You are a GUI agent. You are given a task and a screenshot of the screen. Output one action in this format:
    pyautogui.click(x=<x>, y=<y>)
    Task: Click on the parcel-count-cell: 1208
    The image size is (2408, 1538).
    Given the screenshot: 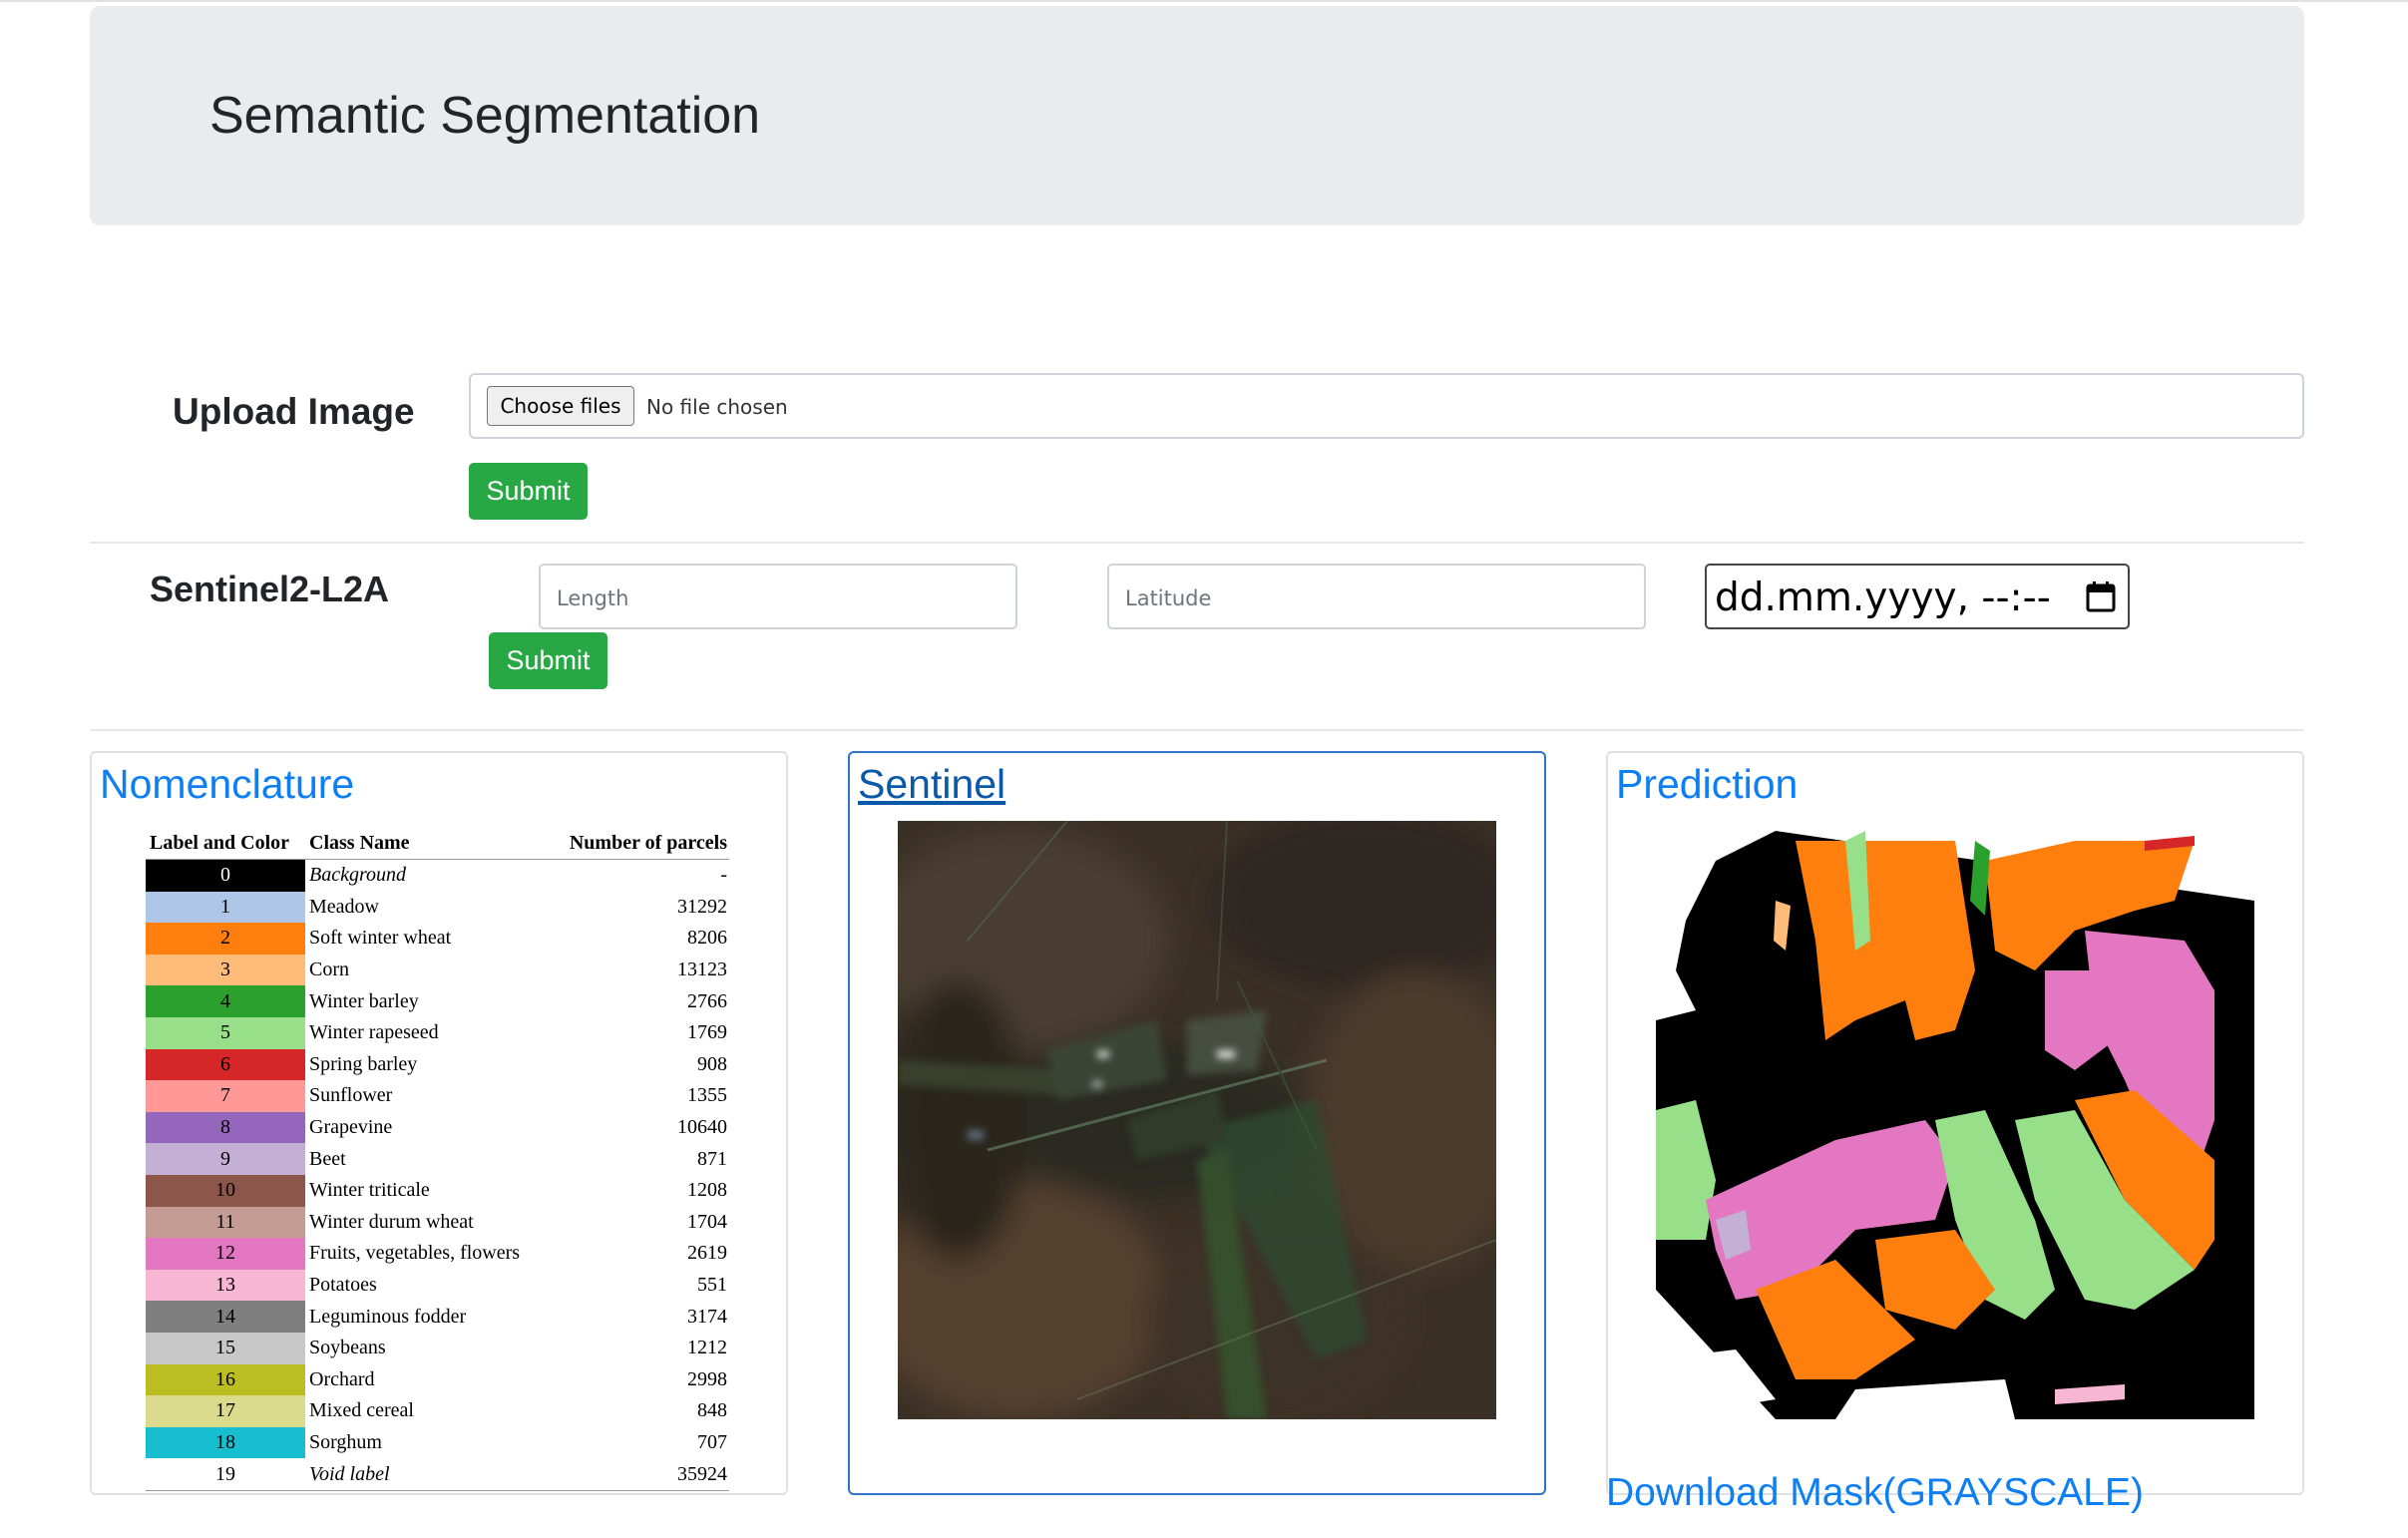 What is the action you would take?
    pyautogui.click(x=707, y=1190)
    